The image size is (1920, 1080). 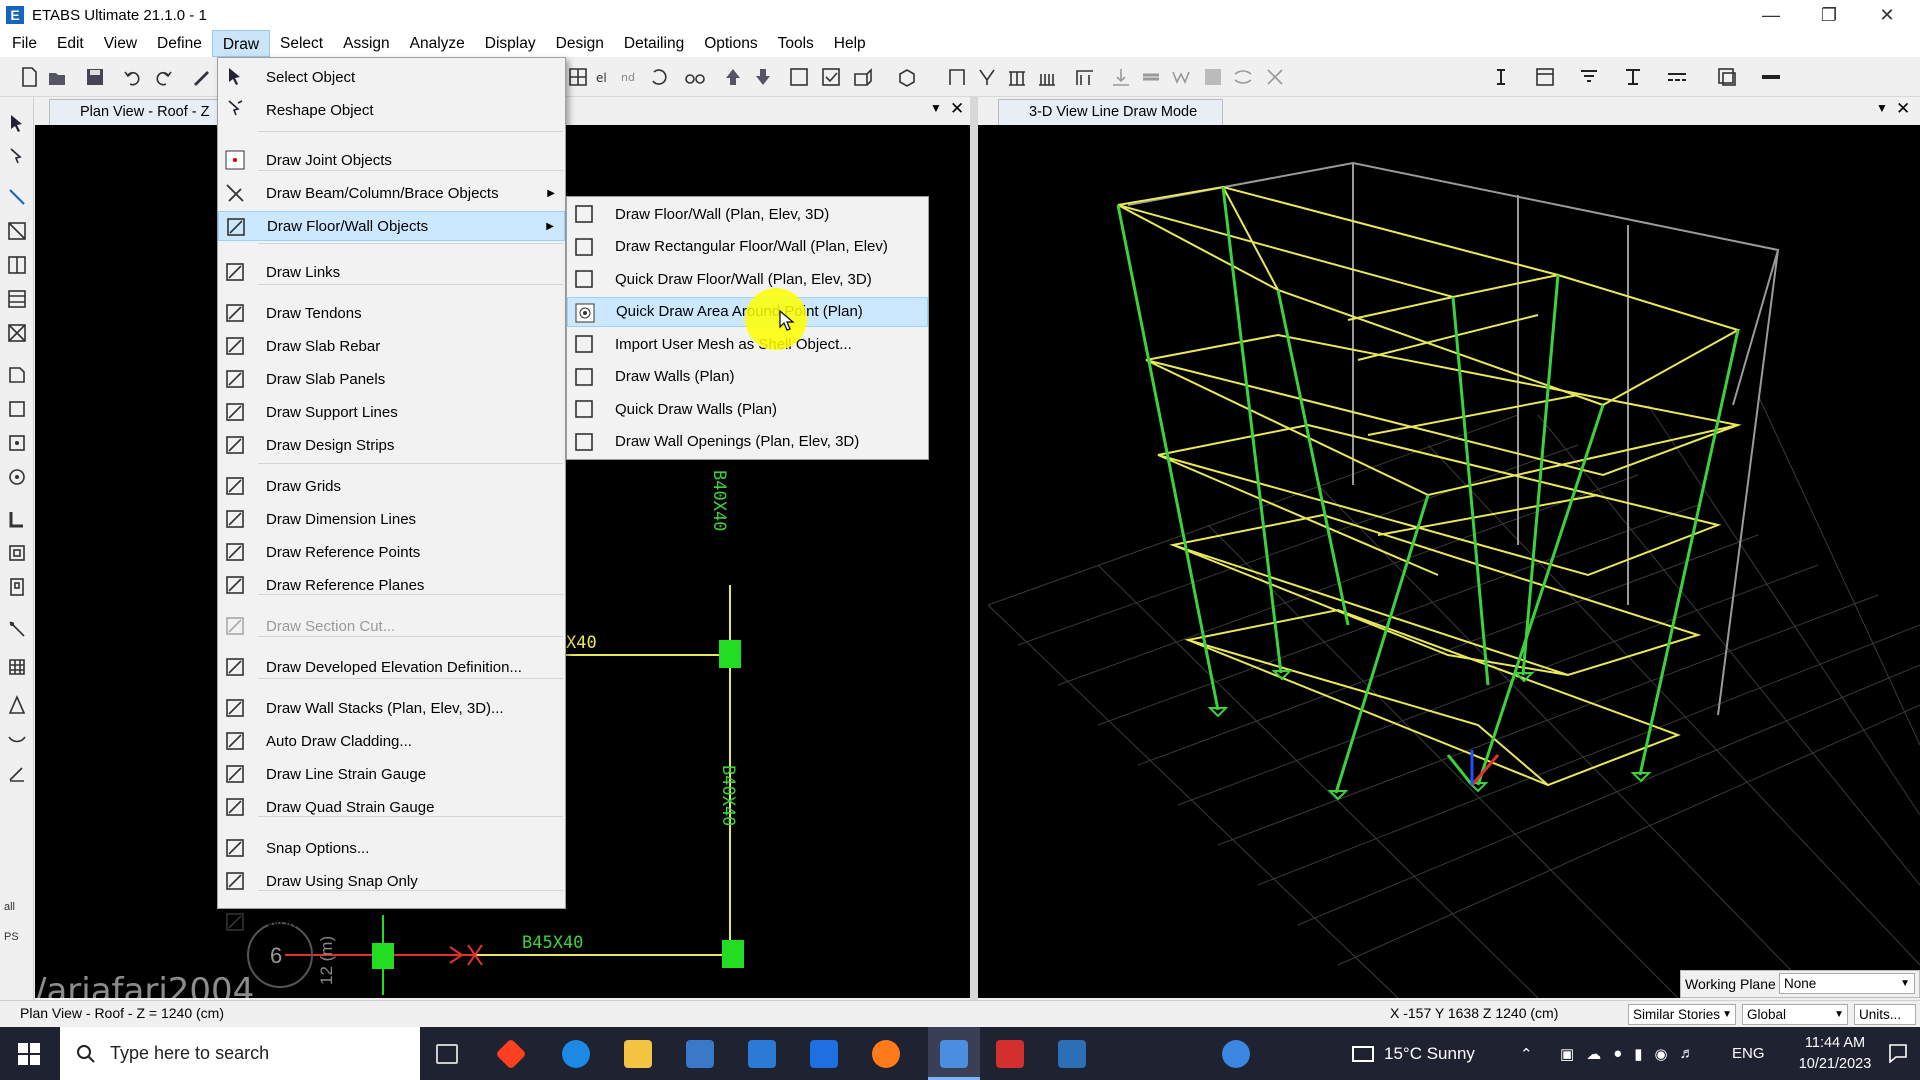 I want to click on menu-file: File, so click(x=23, y=43).